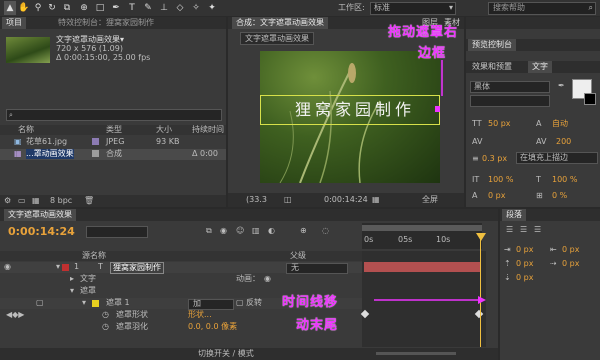 This screenshot has width=600, height=360. Describe the element at coordinates (540, 67) in the screenshot. I see `tab-character: 文字` at that location.